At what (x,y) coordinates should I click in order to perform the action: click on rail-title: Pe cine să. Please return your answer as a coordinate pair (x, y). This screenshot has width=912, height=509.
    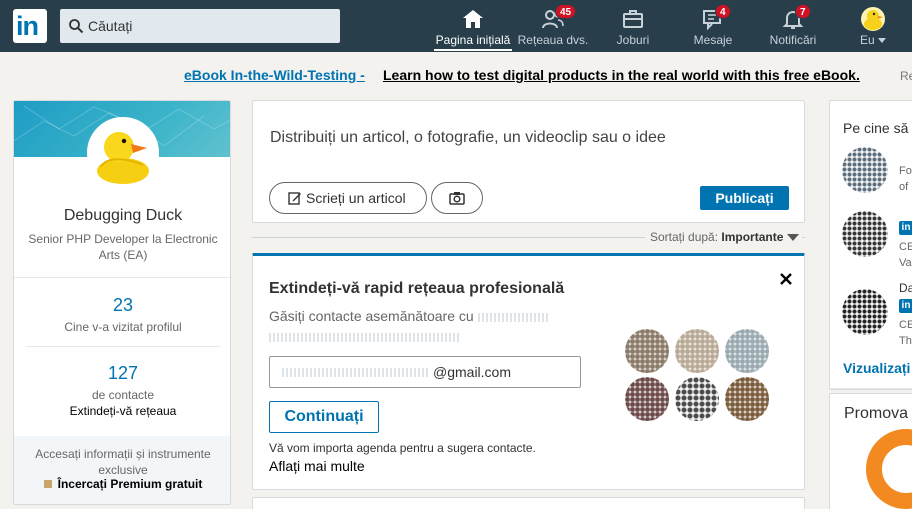
    Looking at the image, I should click on (876, 128).